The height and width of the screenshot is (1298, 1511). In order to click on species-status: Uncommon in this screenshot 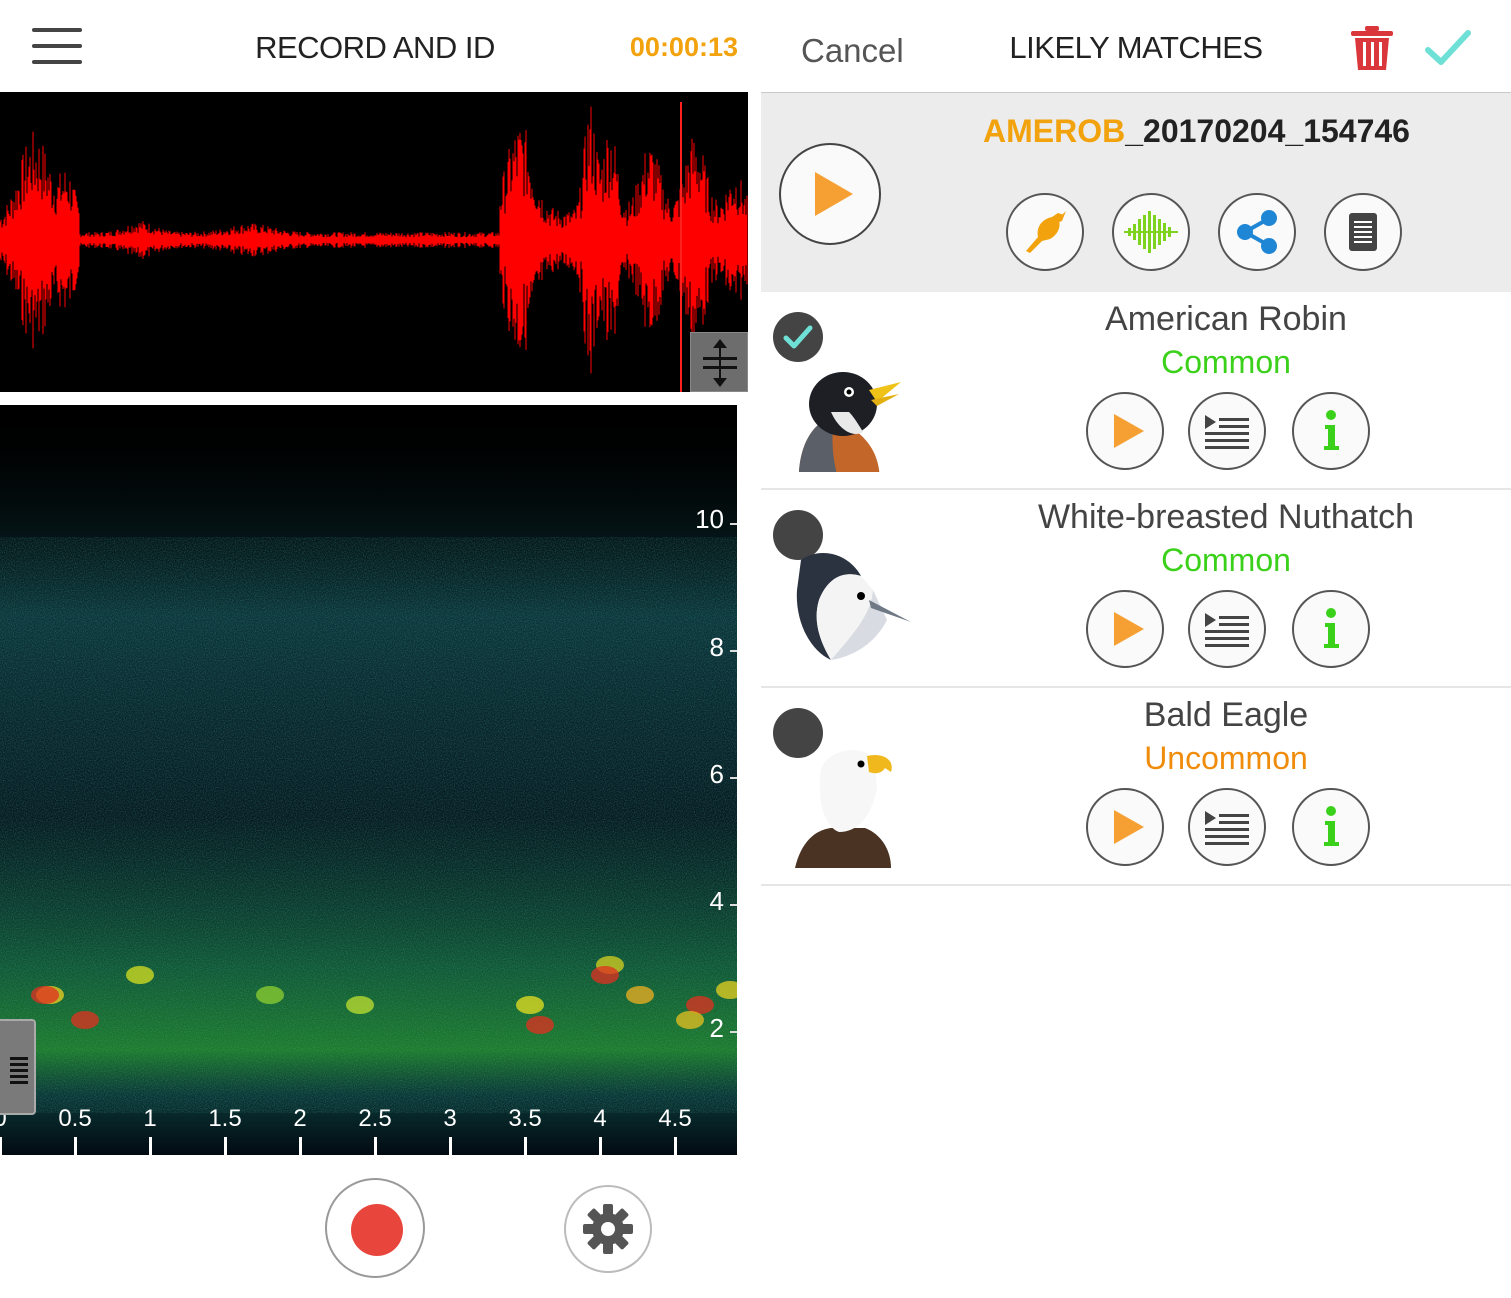, I will do `click(1226, 758)`.